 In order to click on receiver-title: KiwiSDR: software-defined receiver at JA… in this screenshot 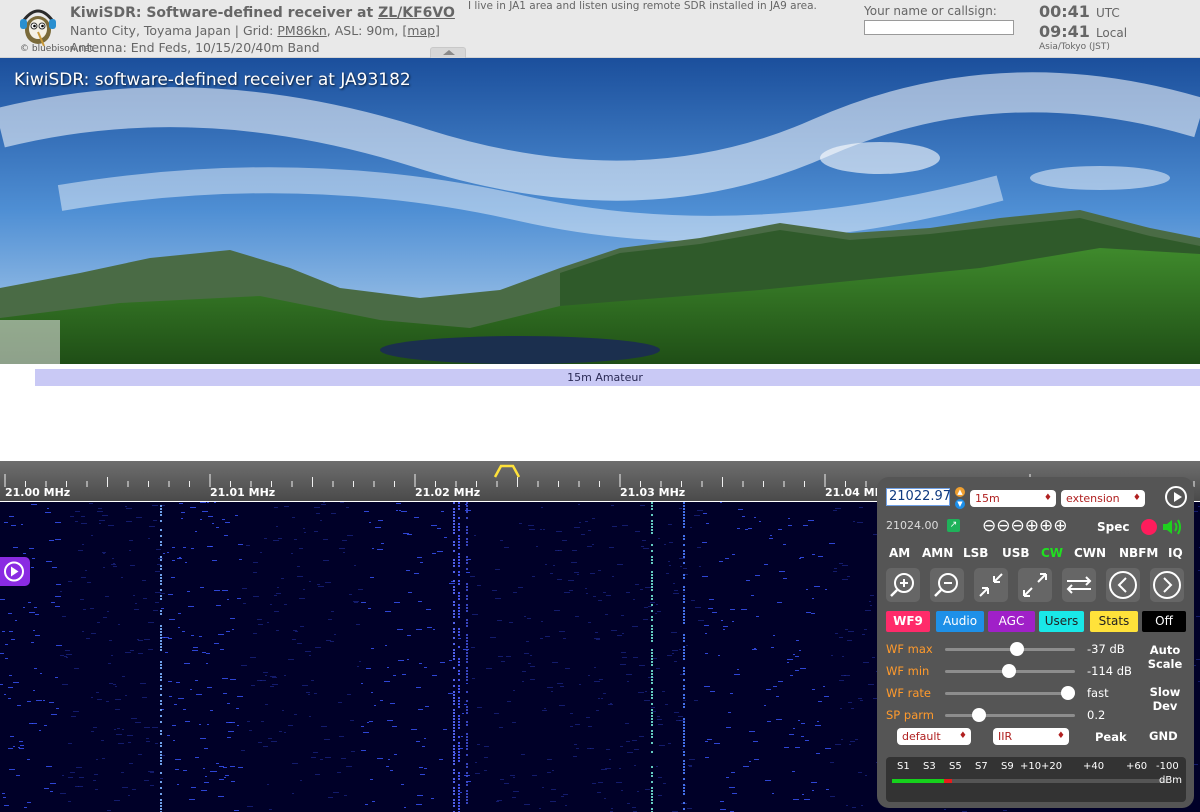, I will do `click(212, 80)`.